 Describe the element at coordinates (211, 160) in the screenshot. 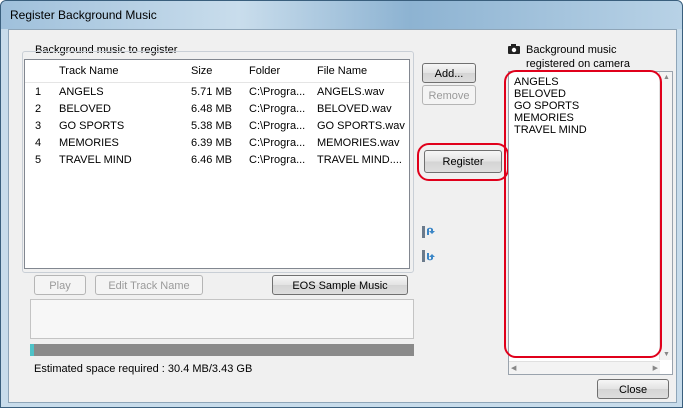

I see `size-cell: 6.46 MB` at that location.